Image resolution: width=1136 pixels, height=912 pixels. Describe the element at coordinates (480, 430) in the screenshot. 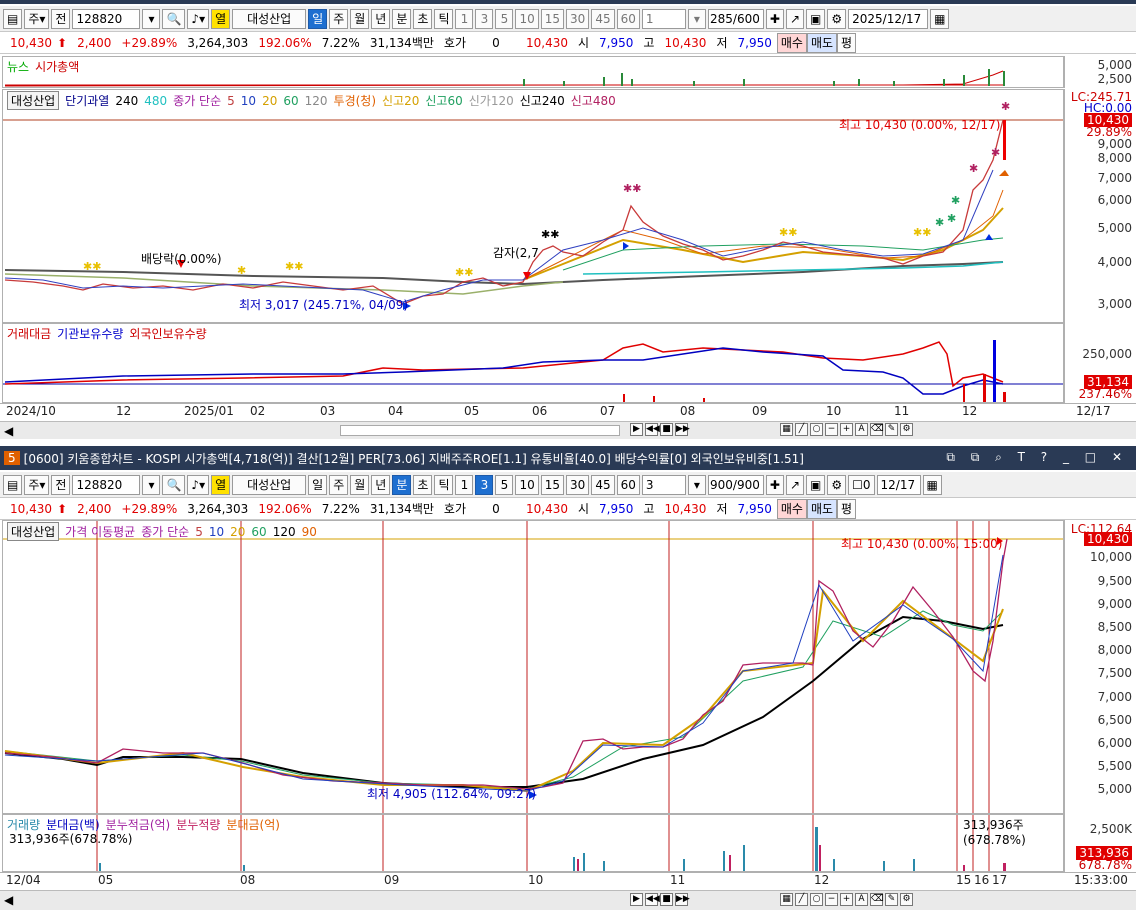

I see `scroll-thumb` at that location.